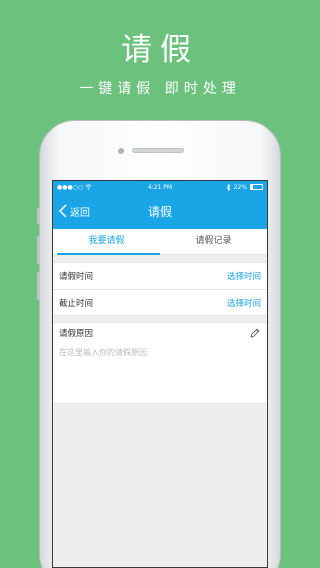  What do you see at coordinates (255, 333) in the screenshot?
I see `pencil-icon` at bounding box center [255, 333].